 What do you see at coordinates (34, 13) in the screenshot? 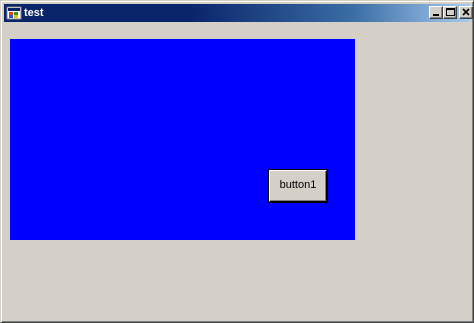
I see `window-title: test` at bounding box center [34, 13].